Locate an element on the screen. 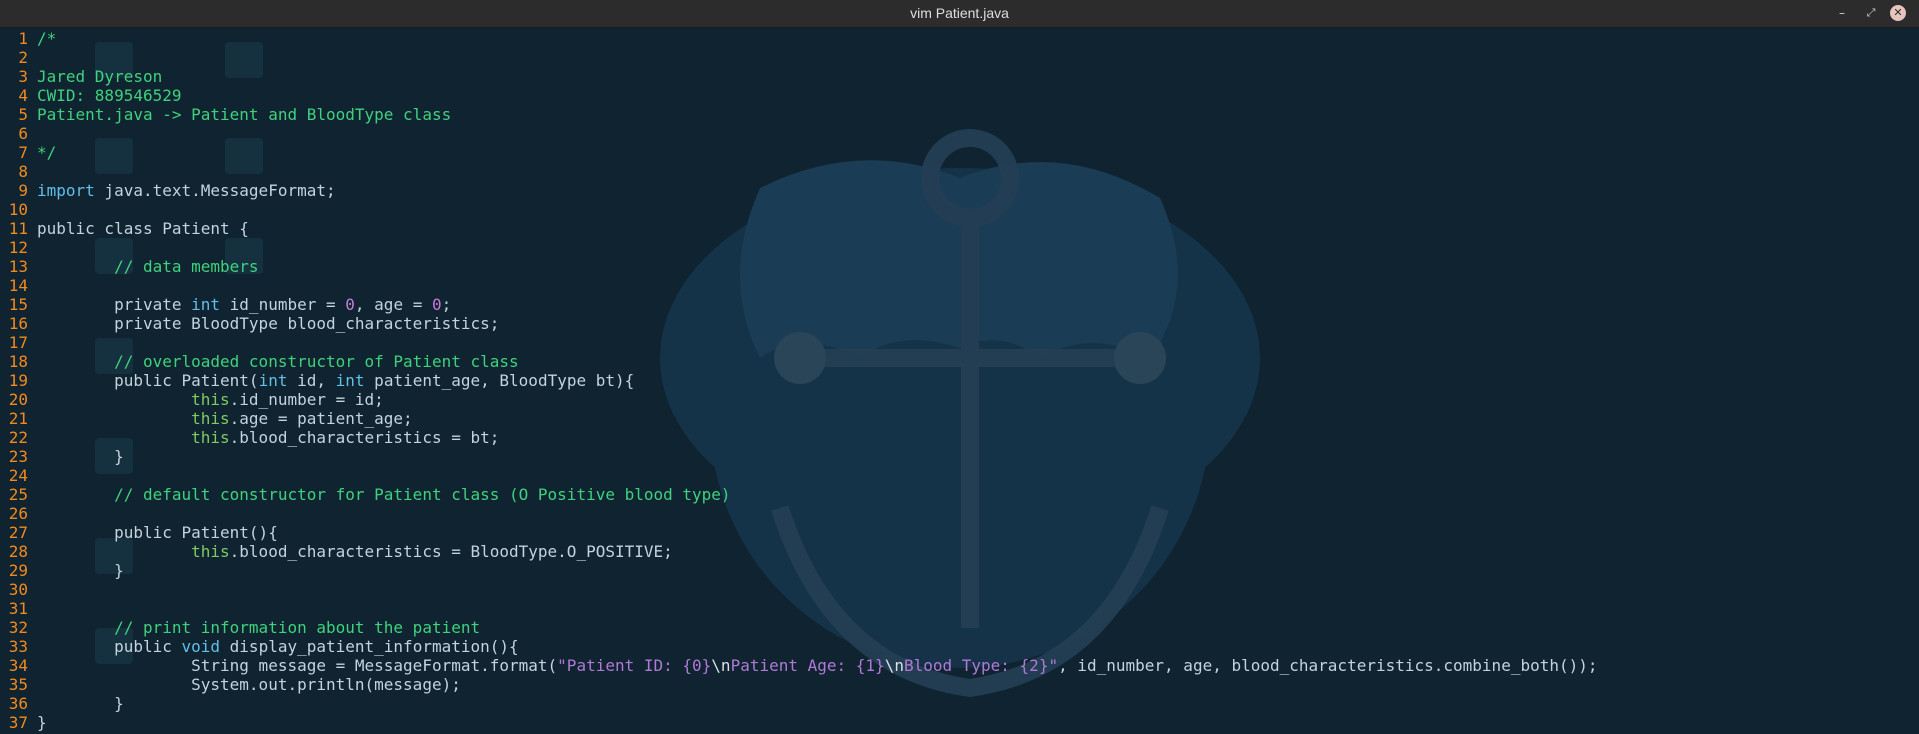  code-token-comment: // data members is located at coordinates (186, 266).